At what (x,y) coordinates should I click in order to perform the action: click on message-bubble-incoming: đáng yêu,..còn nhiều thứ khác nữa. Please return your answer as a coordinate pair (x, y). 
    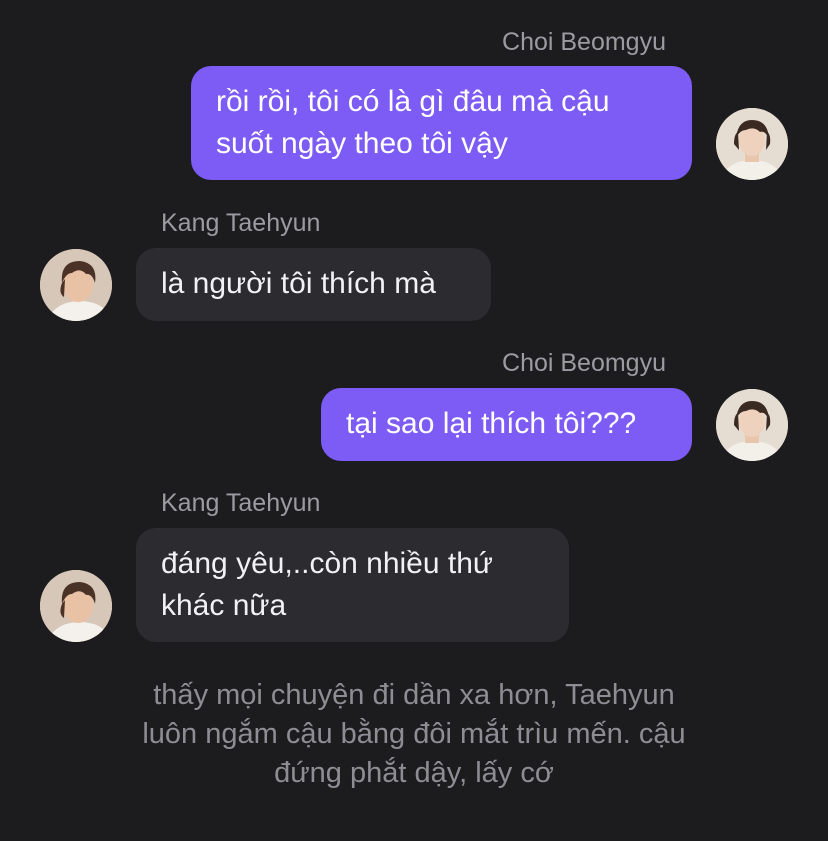
    Looking at the image, I should click on (352, 585).